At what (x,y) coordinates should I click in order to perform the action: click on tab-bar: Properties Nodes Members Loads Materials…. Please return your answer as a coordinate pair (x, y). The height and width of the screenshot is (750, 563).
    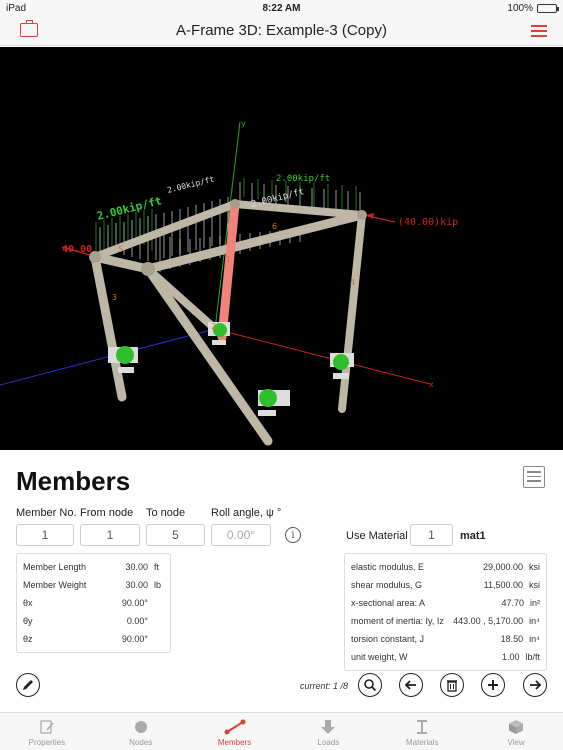
    Looking at the image, I should click on (281, 731).